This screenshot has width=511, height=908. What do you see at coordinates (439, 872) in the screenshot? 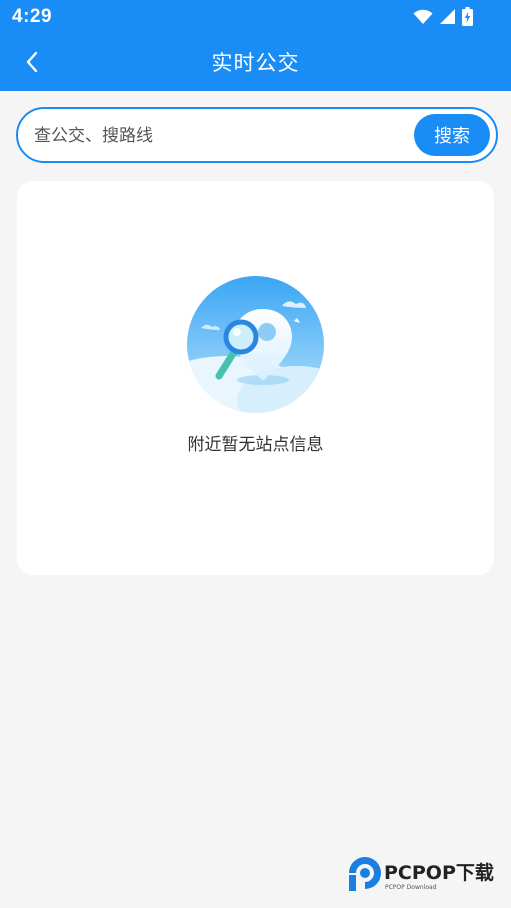
I see `svg-text: PCPOP下载` at bounding box center [439, 872].